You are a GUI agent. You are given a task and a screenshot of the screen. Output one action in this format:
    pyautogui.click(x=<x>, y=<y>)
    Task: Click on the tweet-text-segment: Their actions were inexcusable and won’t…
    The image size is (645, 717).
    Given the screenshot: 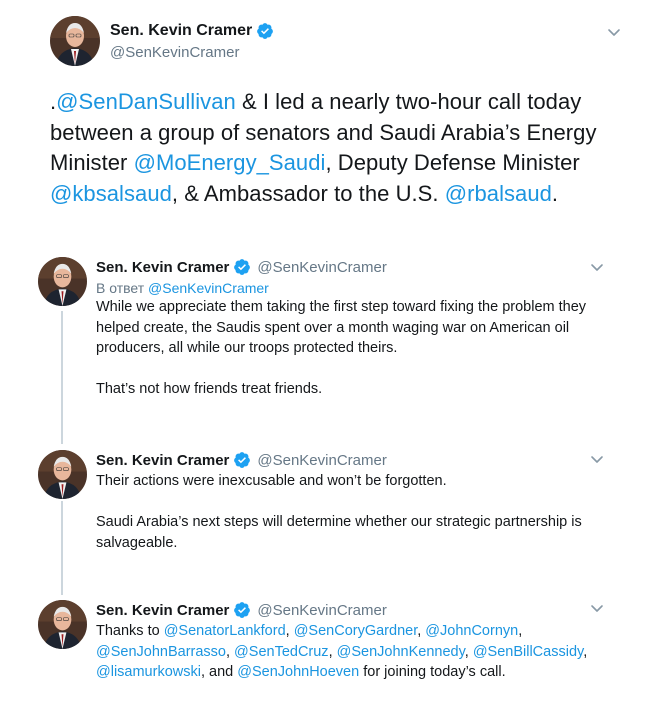 What is the action you would take?
    pyautogui.click(x=271, y=481)
    